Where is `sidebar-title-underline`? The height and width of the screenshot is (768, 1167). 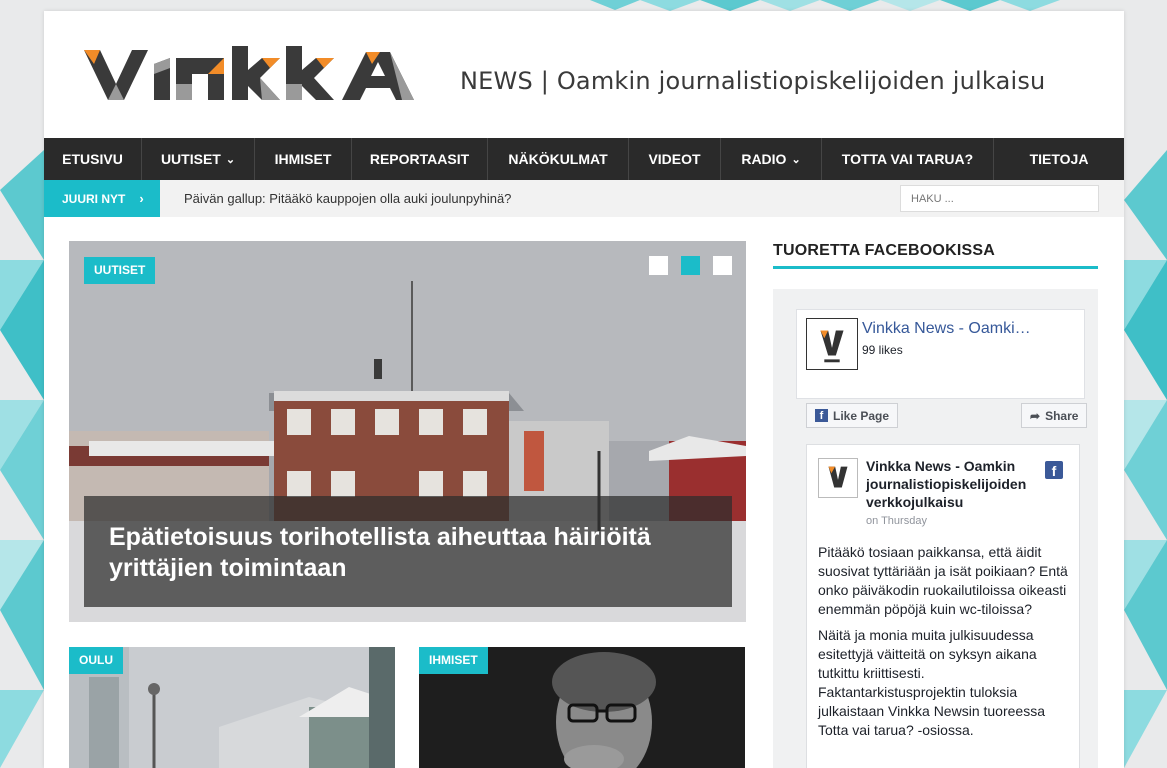
sidebar-title-underline is located at coordinates (935, 267).